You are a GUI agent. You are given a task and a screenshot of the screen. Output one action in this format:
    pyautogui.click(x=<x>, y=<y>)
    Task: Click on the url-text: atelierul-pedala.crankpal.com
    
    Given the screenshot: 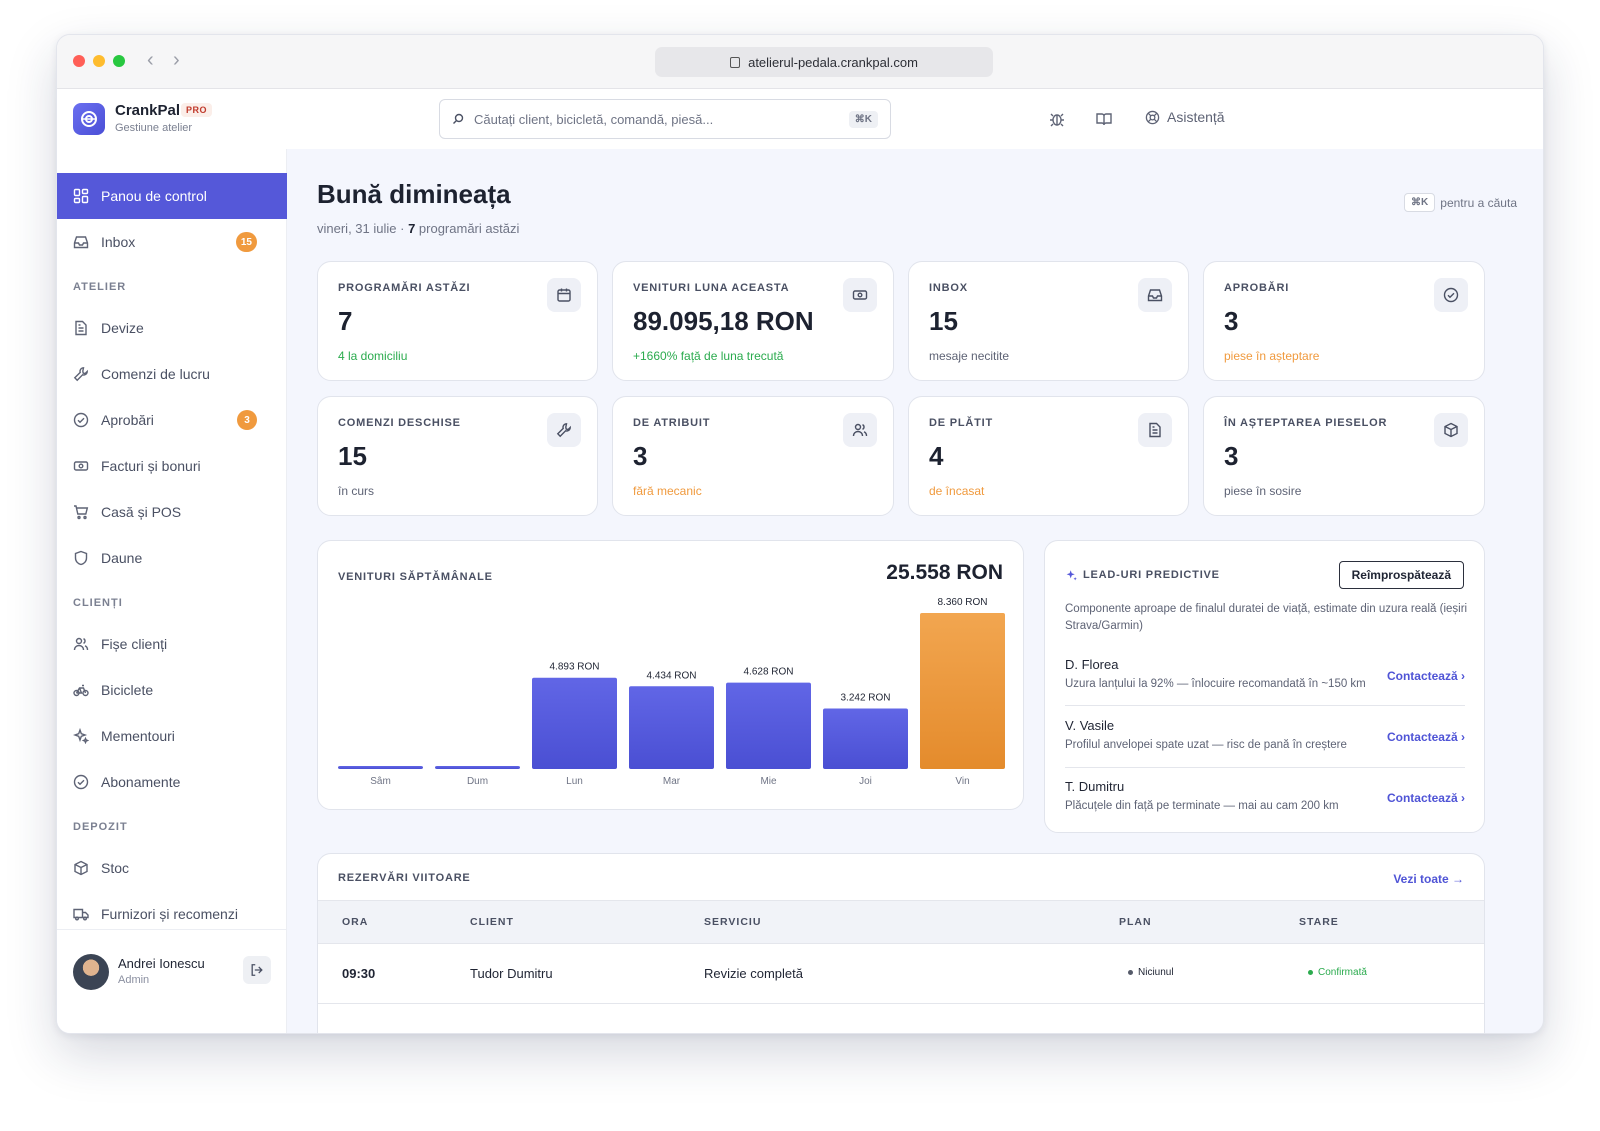 What is the action you would take?
    pyautogui.click(x=833, y=62)
    